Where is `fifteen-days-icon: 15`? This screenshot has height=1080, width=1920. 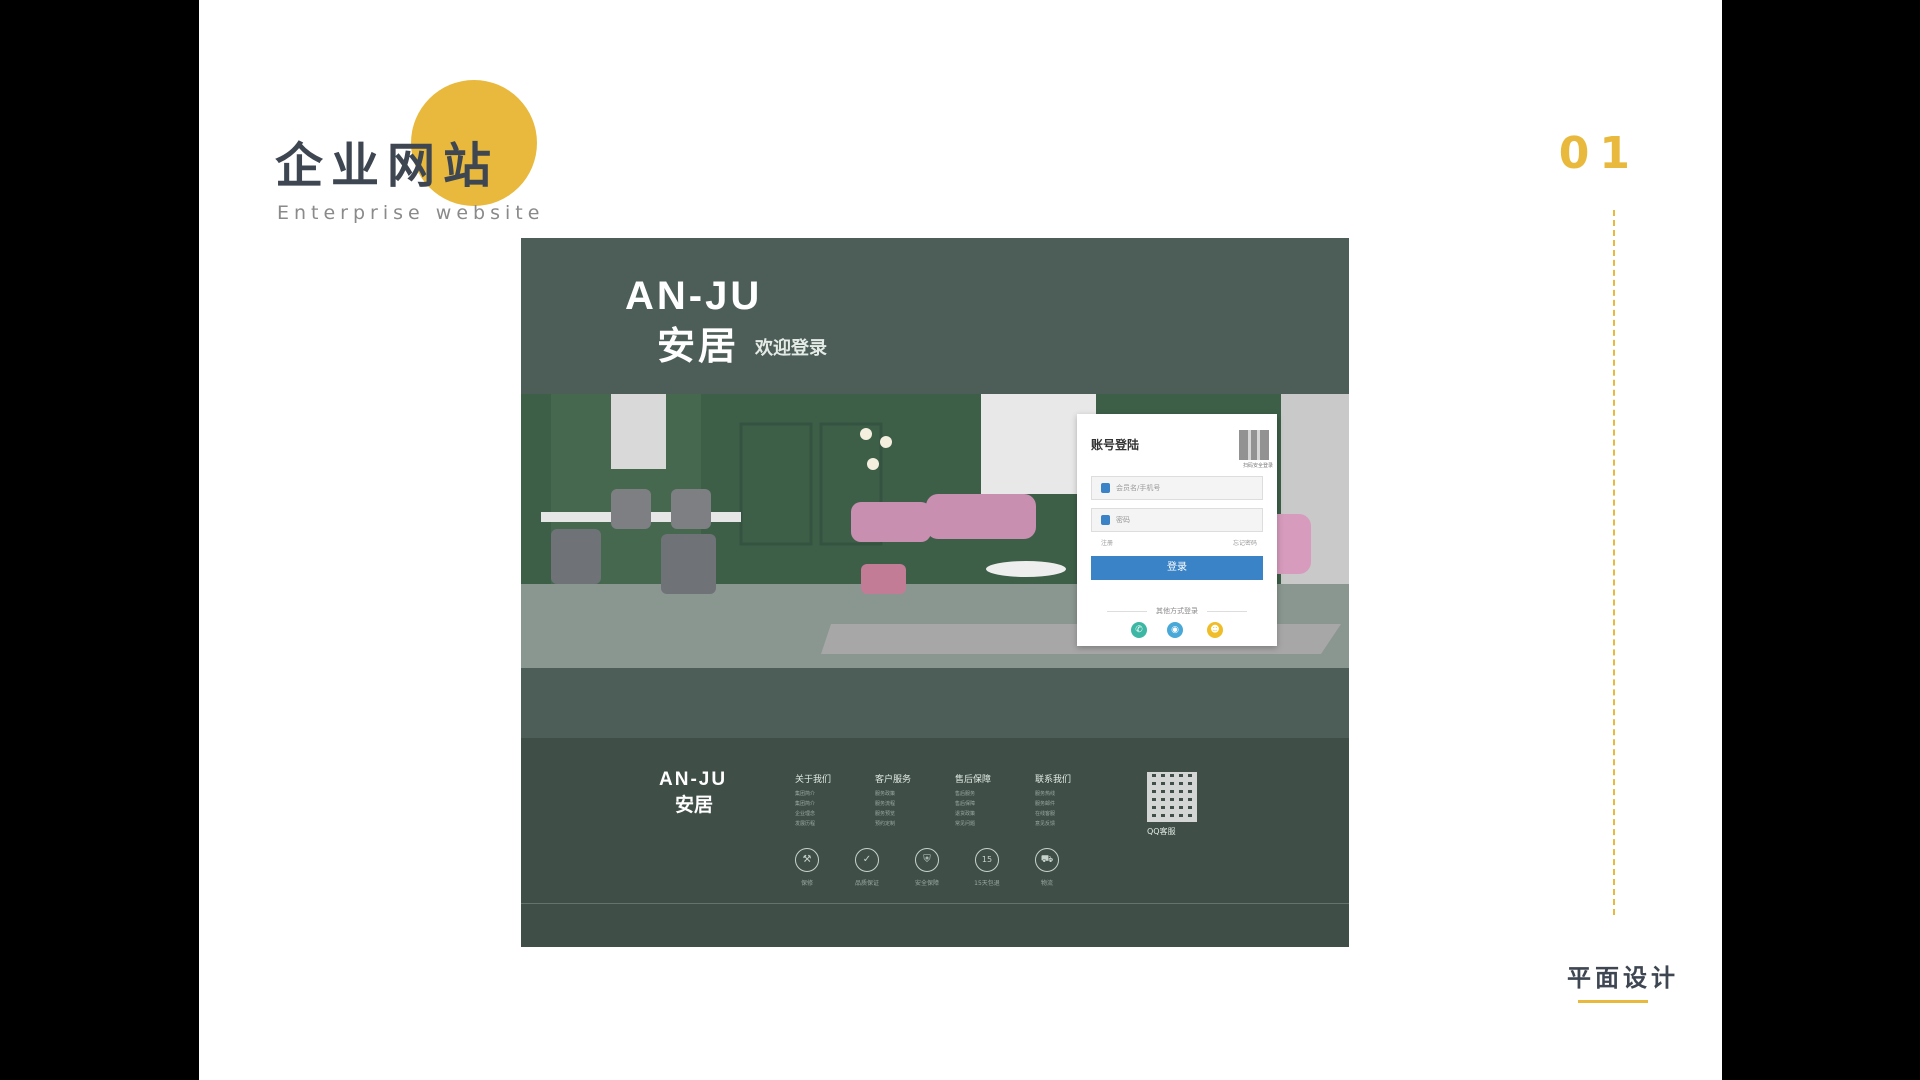
fifteen-days-icon: 15 is located at coordinates (987, 860).